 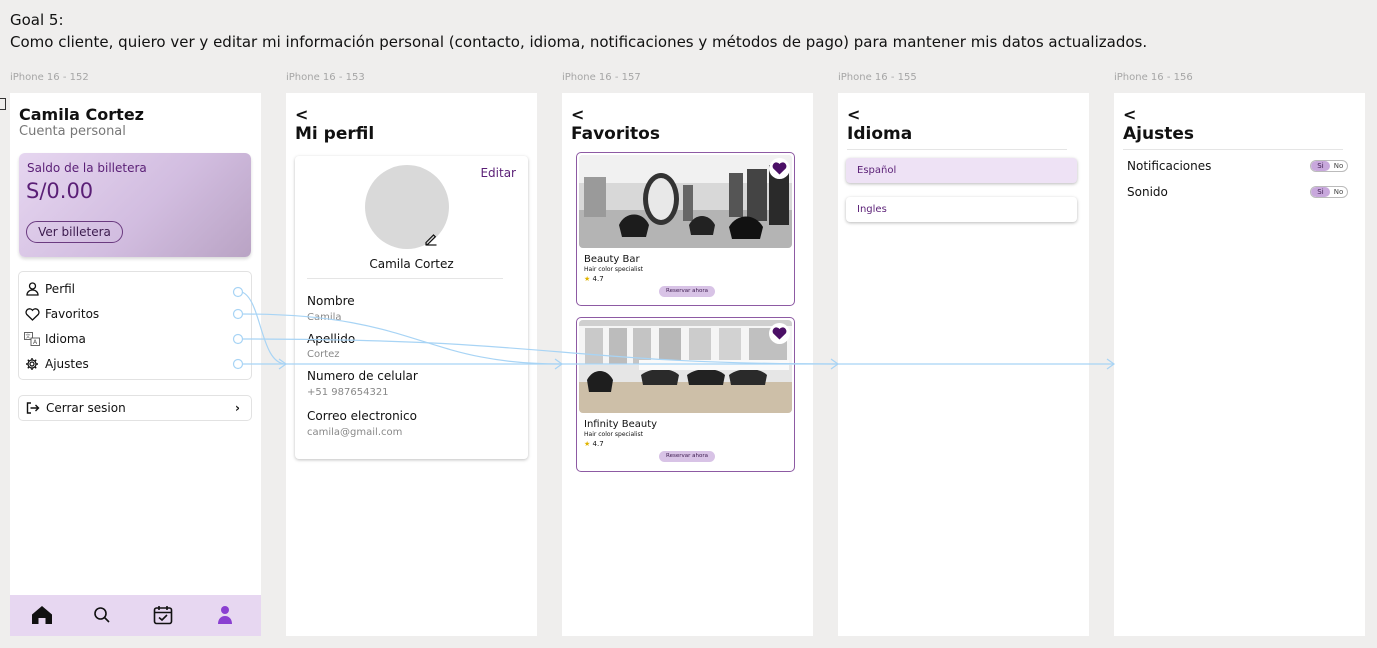 I want to click on field-label-celular: Numero de celular, so click(x=362, y=376).